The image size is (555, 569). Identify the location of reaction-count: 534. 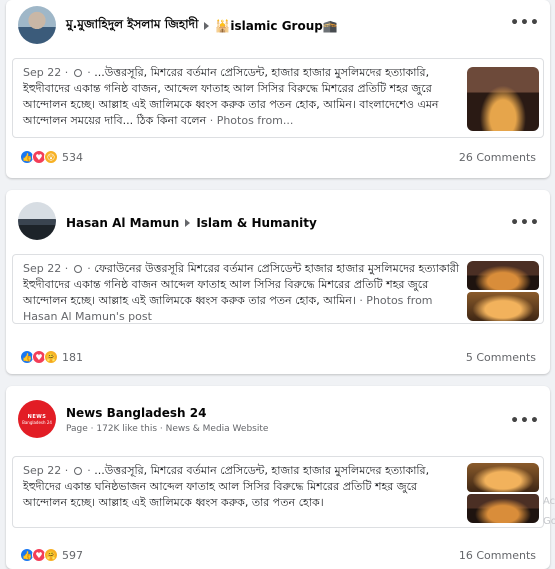
(72, 157).